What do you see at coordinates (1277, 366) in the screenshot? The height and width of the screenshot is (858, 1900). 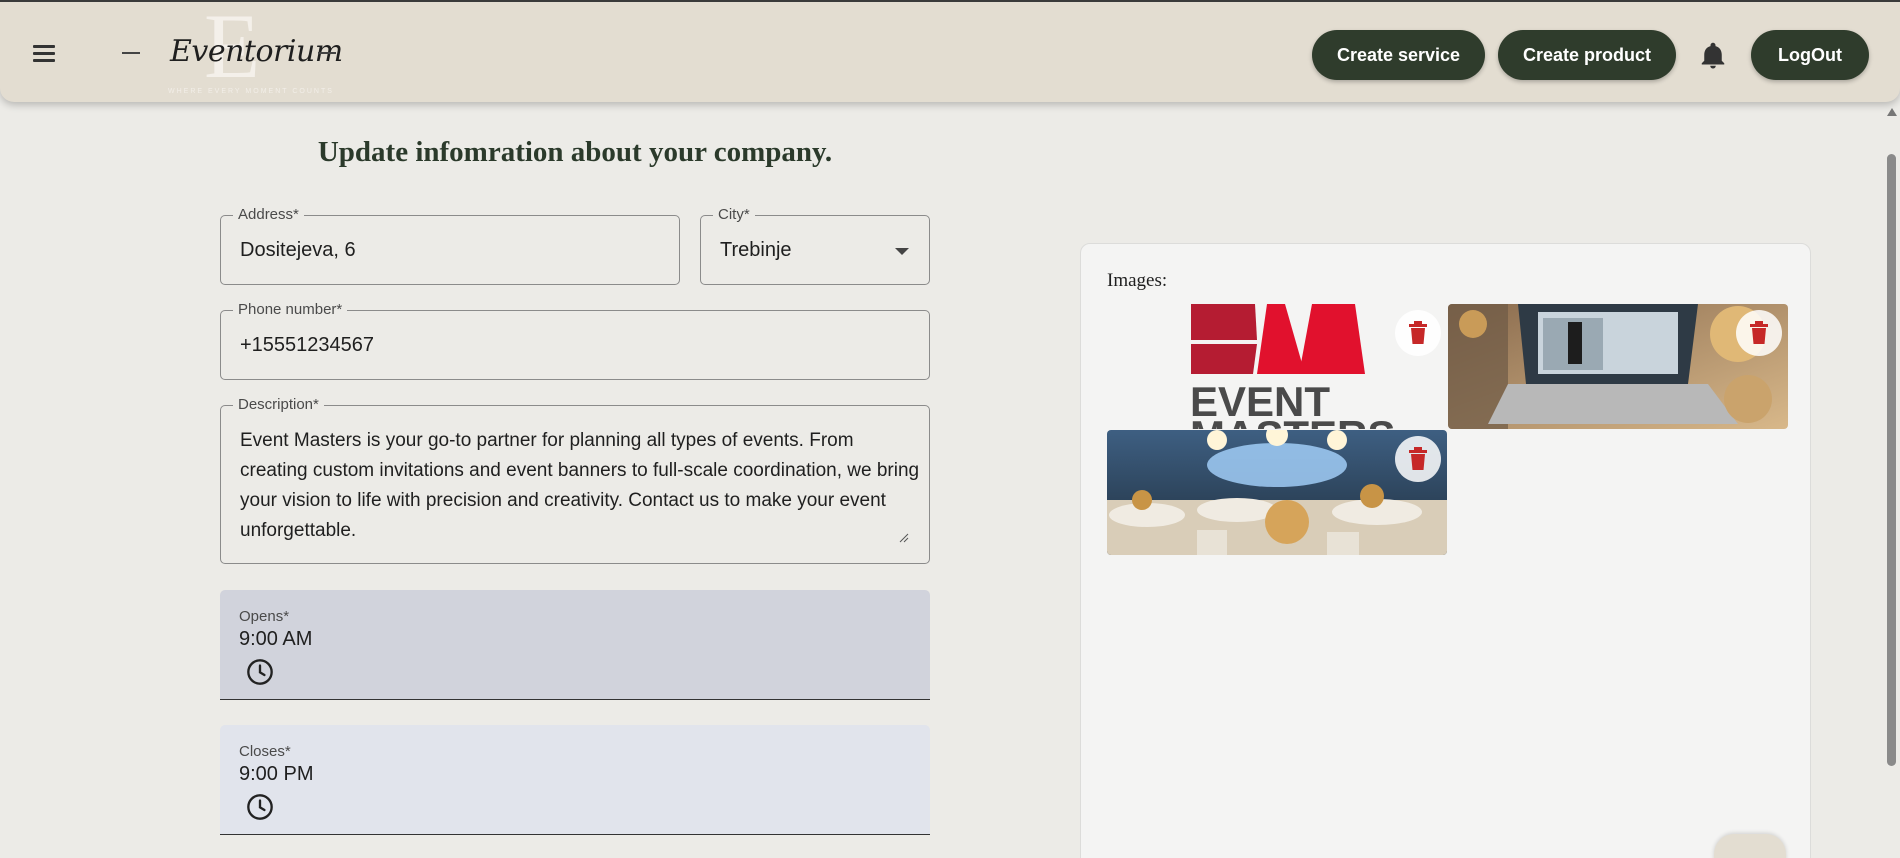 I see `company-image-logo: EVENT MASTERS` at bounding box center [1277, 366].